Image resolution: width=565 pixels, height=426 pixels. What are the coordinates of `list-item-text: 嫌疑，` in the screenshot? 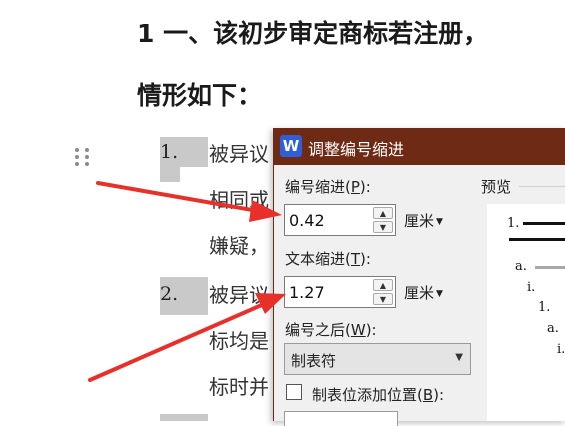 It's located at (239, 246).